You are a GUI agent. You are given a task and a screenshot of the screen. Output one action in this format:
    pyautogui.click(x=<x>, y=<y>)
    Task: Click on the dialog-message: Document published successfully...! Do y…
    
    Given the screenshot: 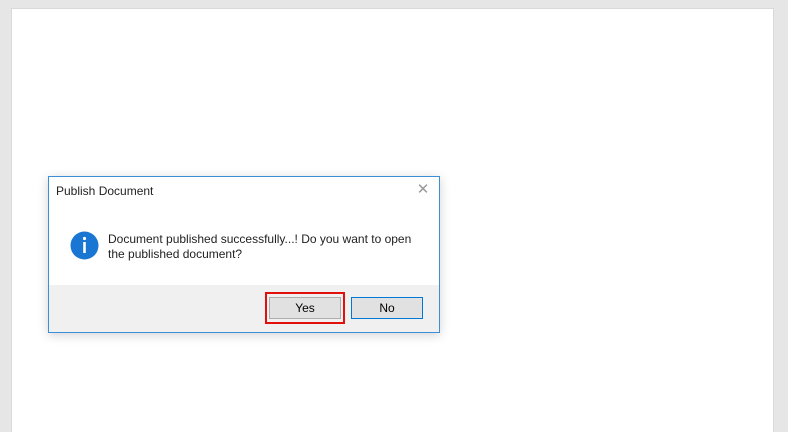 What is the action you would take?
    pyautogui.click(x=260, y=246)
    